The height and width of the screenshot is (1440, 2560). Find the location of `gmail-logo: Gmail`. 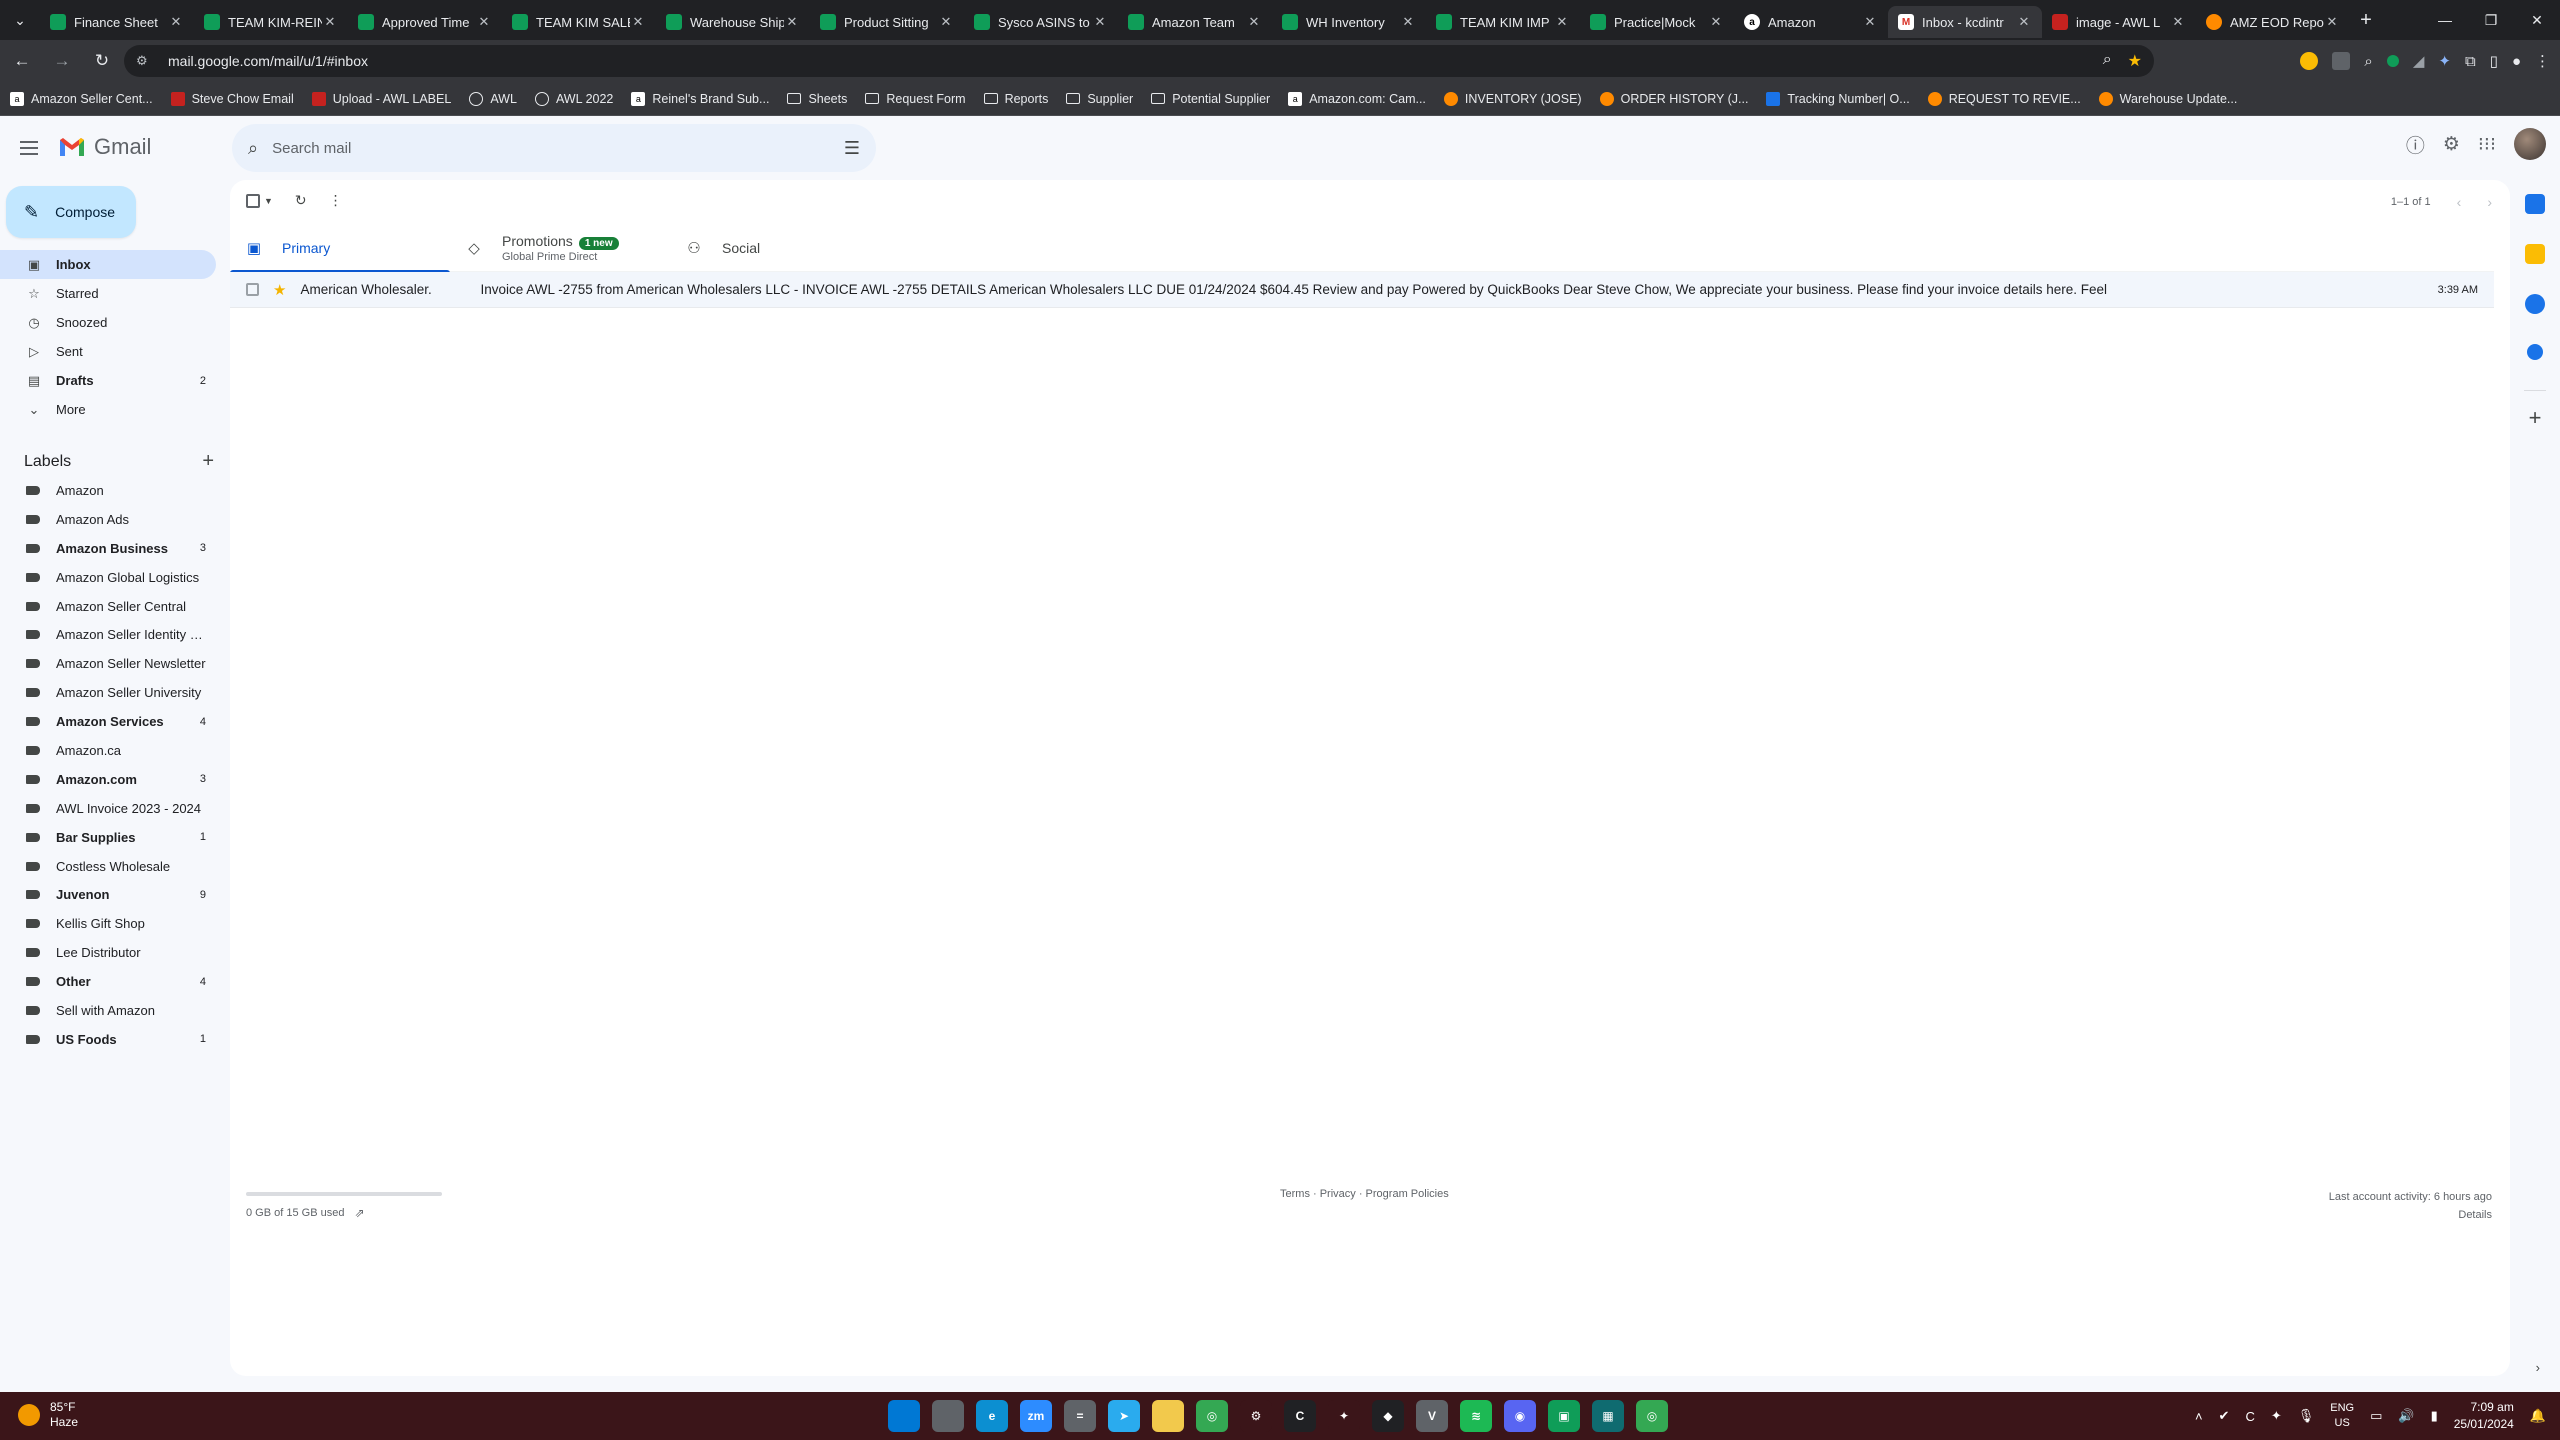

gmail-logo: Gmail is located at coordinates (104, 147).